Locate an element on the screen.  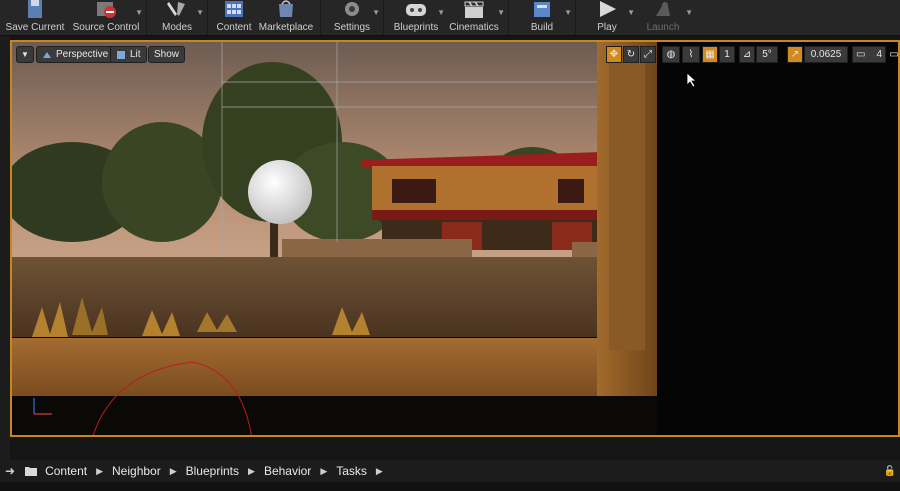
marketplace-button: Marketplace is located at coordinates (286, 18).